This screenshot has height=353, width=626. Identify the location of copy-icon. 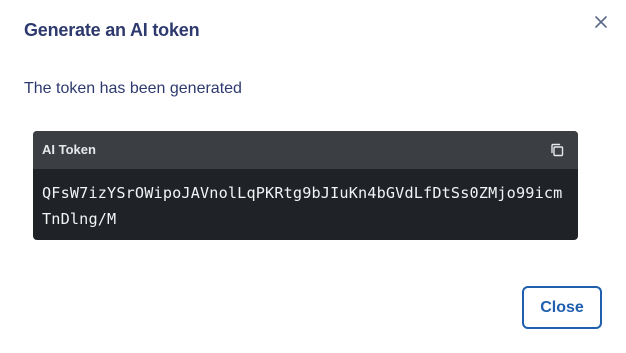
(557, 150).